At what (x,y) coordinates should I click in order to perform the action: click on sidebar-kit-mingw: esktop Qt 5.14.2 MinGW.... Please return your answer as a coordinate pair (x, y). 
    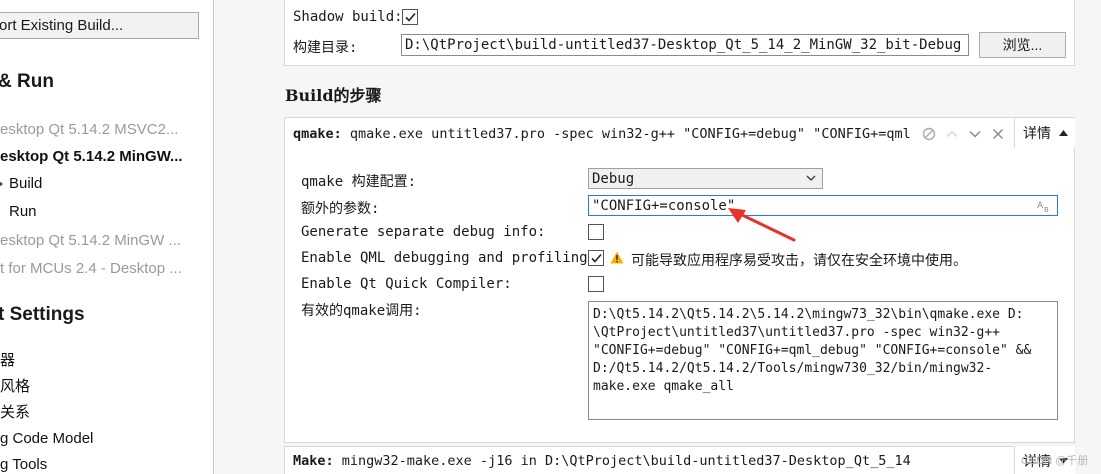
    Looking at the image, I should click on (100, 157).